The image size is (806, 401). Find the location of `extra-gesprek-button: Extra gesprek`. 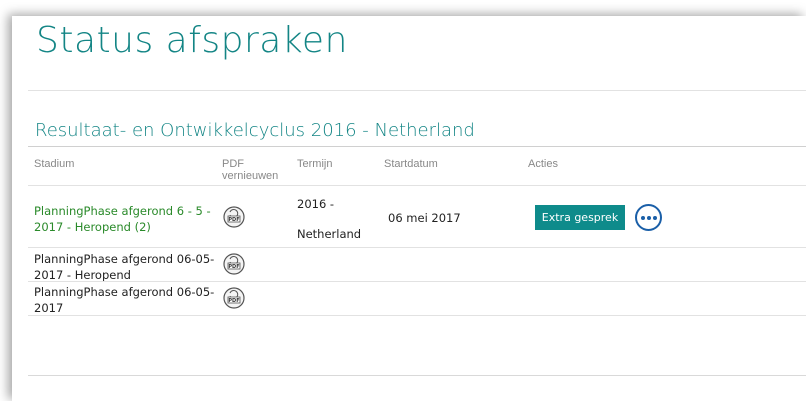

extra-gesprek-button: Extra gesprek is located at coordinates (580, 217).